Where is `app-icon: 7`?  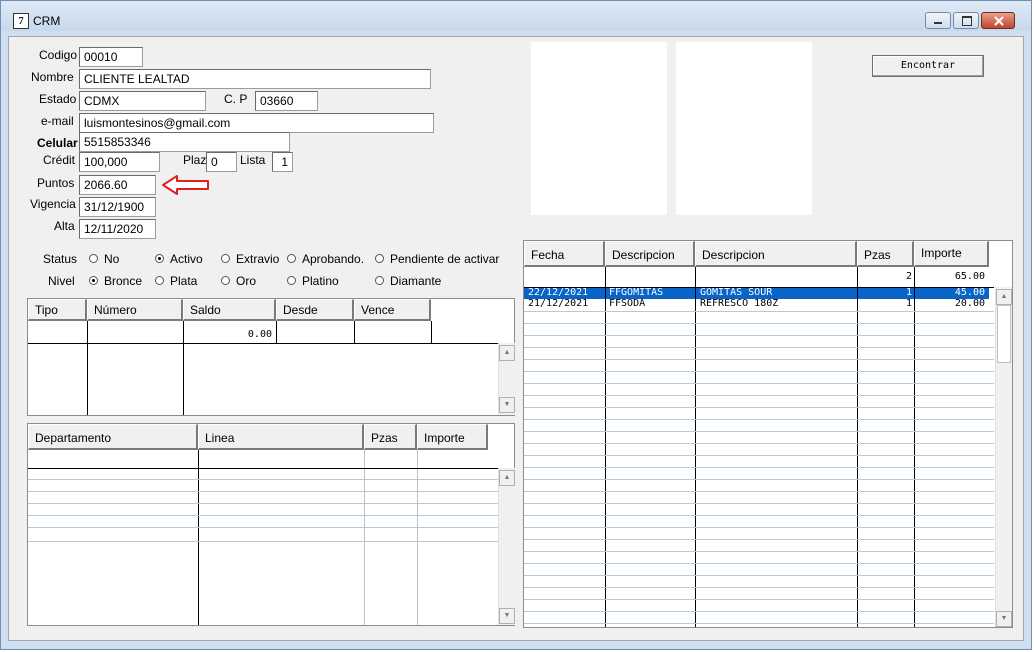
app-icon: 7 is located at coordinates (21, 21).